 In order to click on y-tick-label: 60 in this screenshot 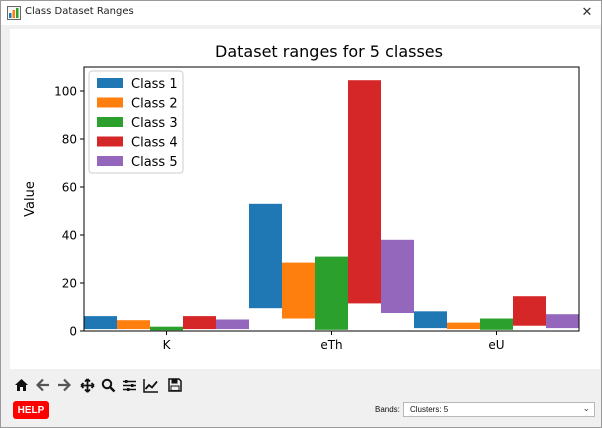, I will do `click(69, 188)`.